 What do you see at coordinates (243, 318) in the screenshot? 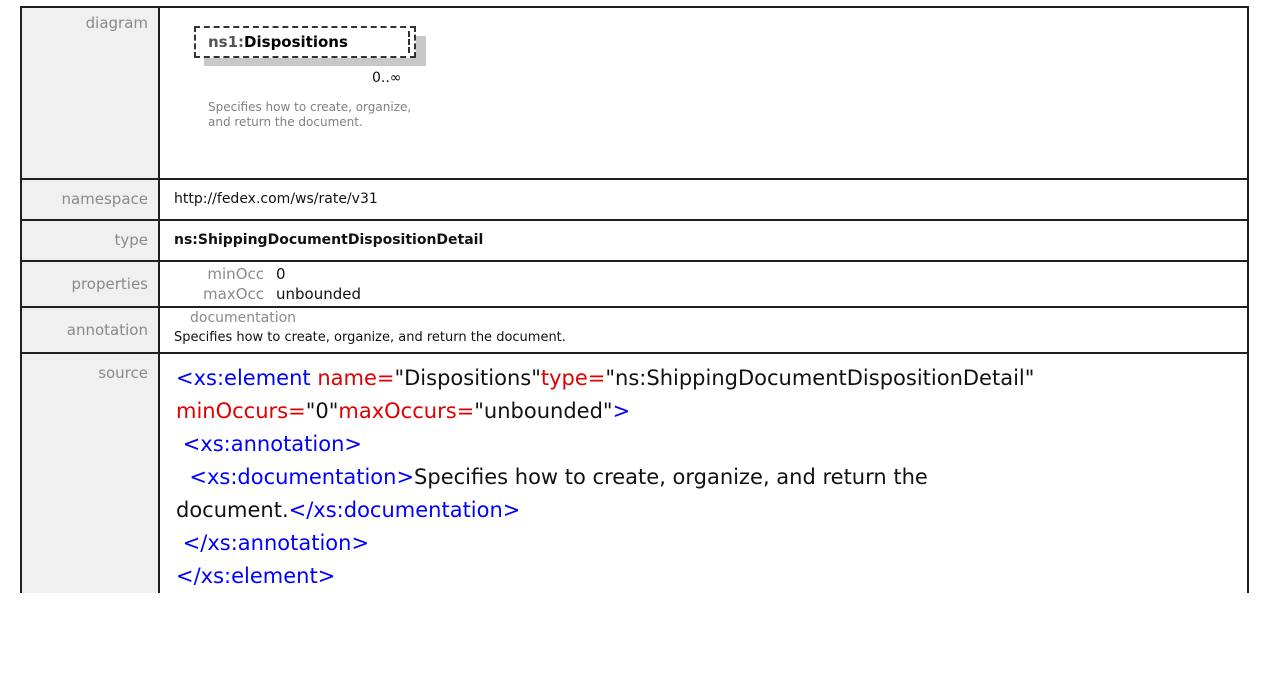
I see `annotation-heading: documentation` at bounding box center [243, 318].